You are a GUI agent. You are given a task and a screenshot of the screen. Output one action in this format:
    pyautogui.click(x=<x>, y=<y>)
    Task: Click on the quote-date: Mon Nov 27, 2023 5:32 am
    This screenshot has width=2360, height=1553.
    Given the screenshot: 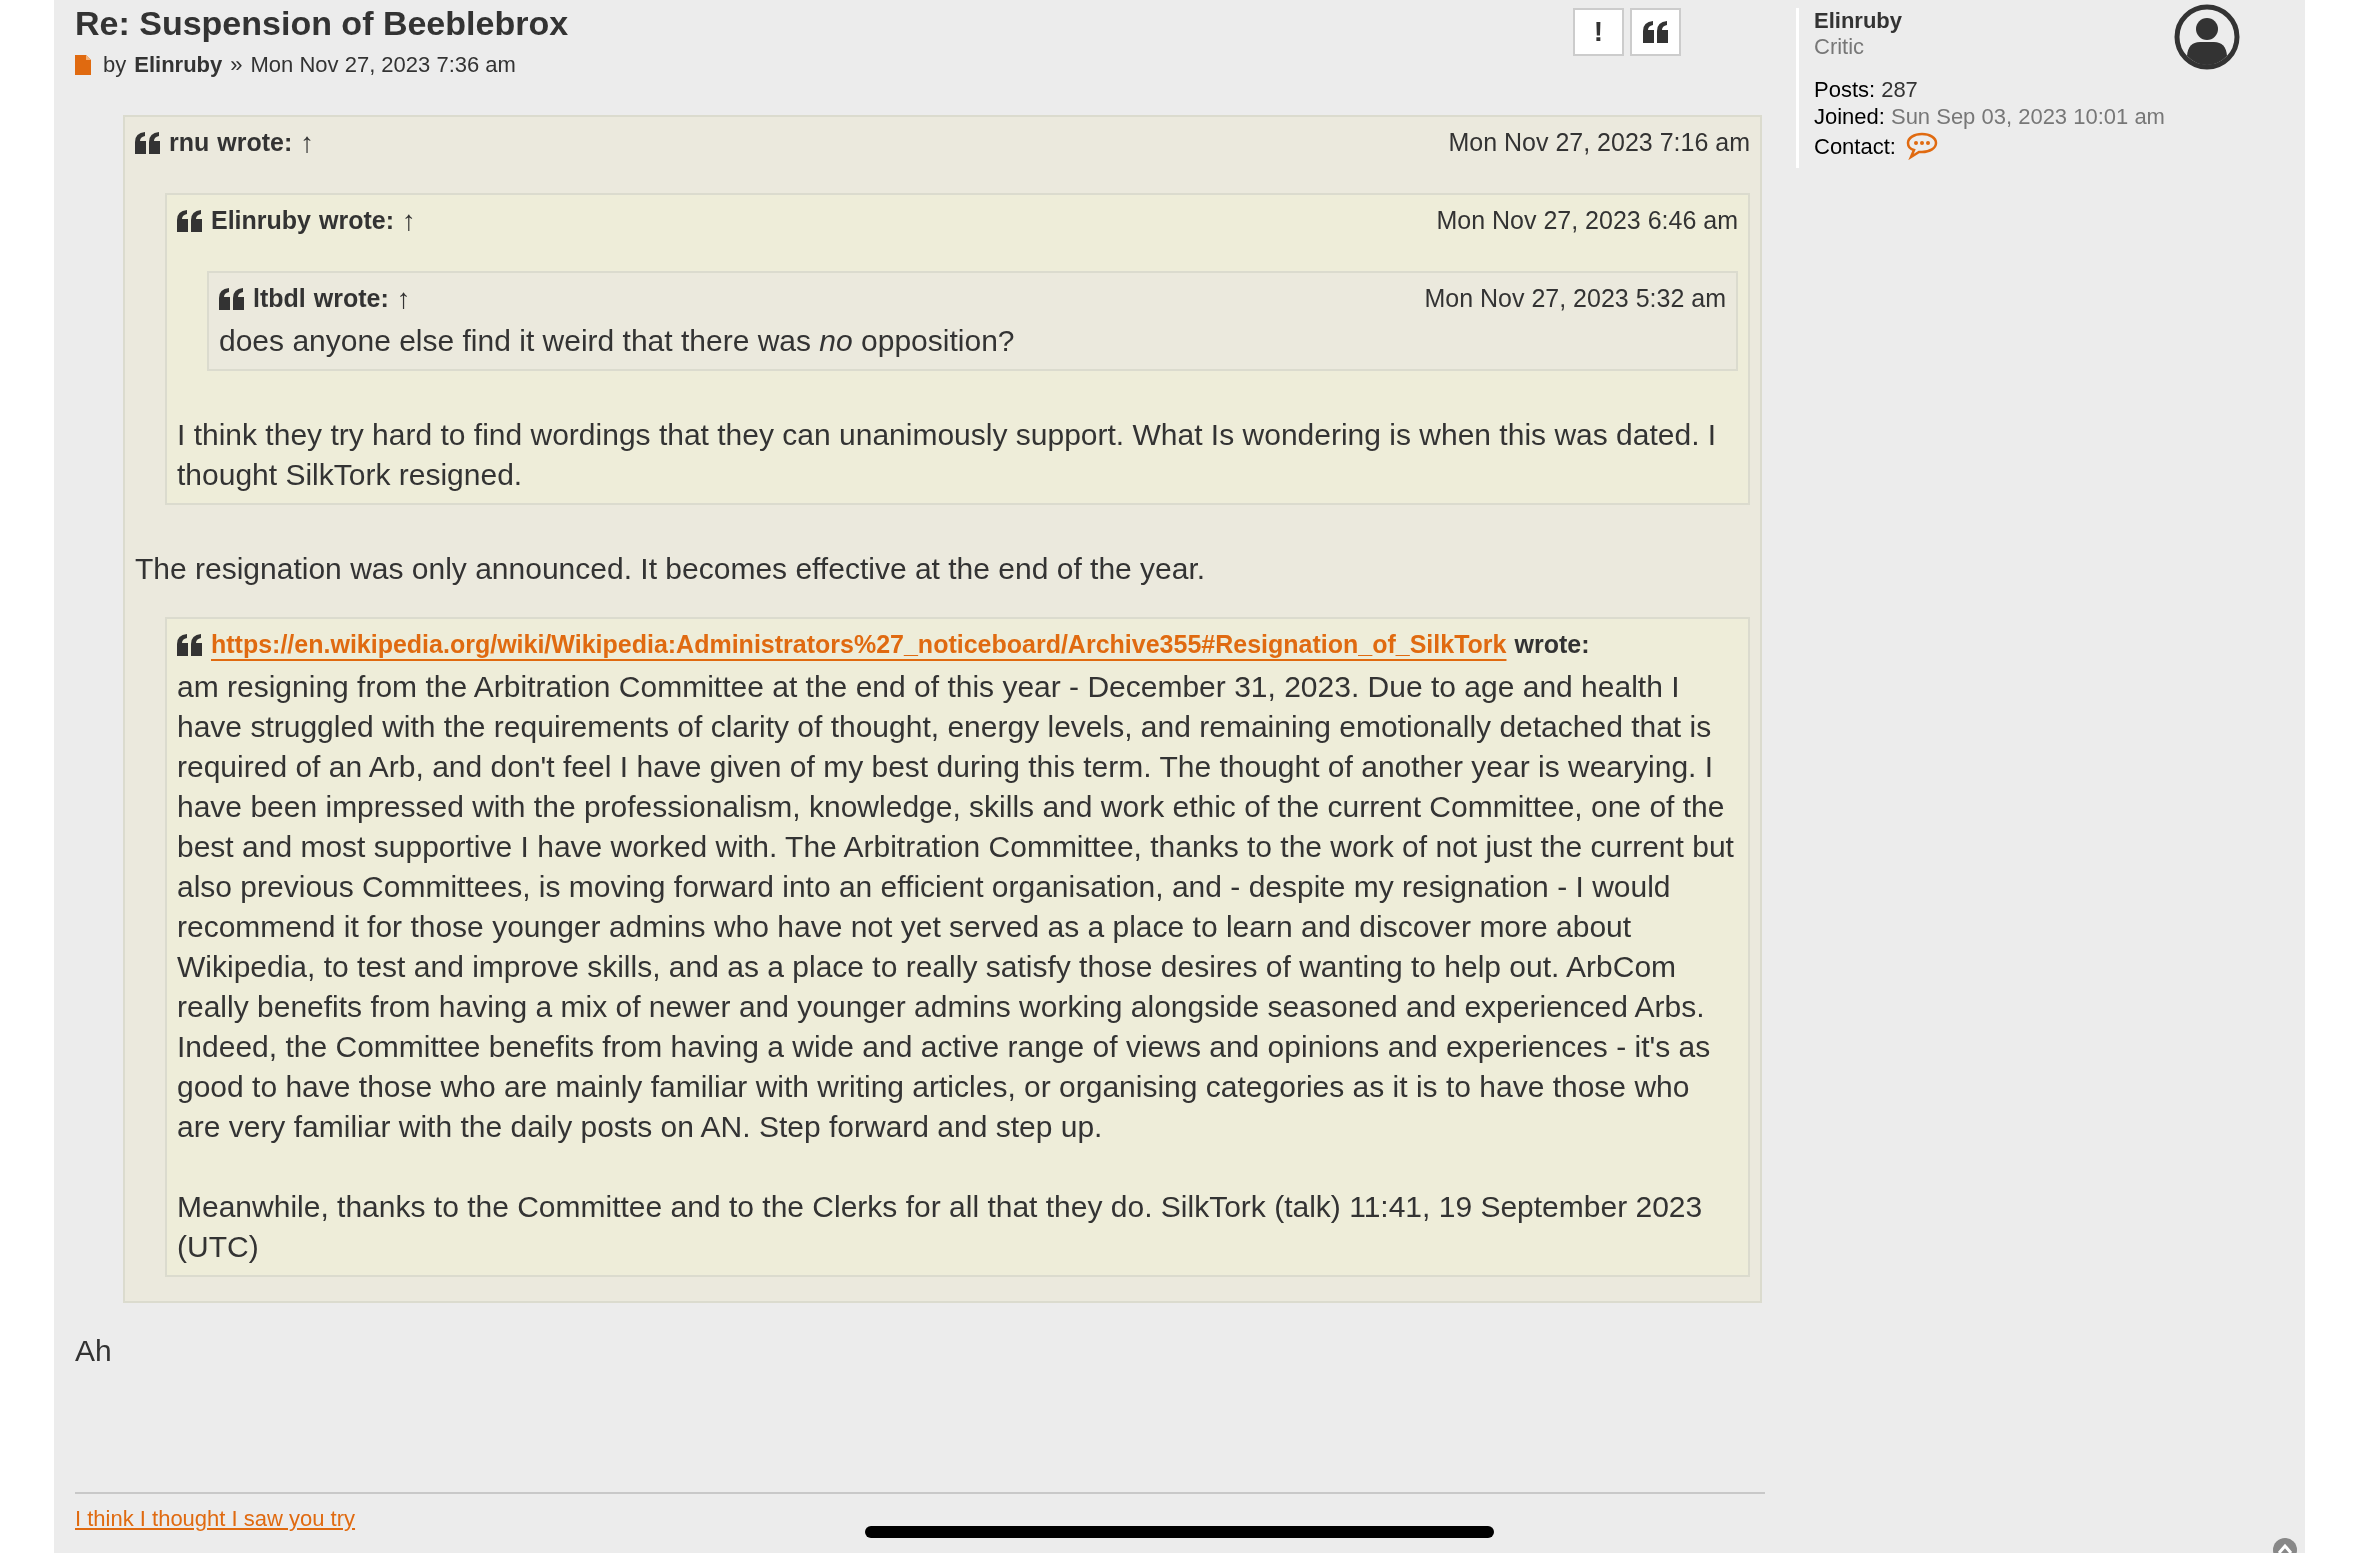 What is the action you would take?
    pyautogui.click(x=1575, y=299)
    